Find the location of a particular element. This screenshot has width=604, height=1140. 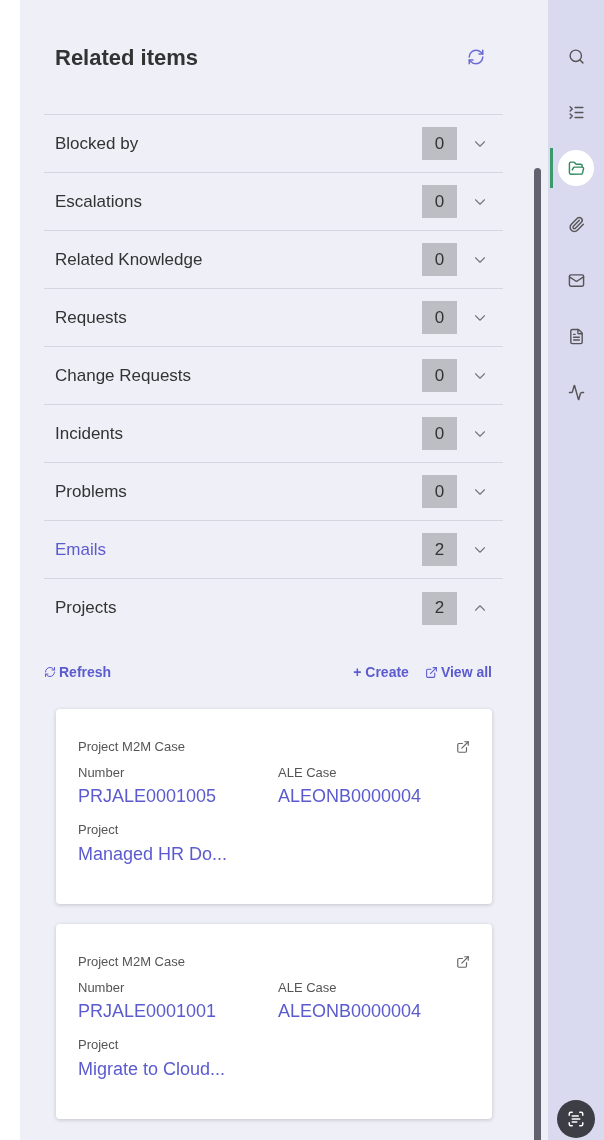

panel-title: Related items is located at coordinates (127, 57).